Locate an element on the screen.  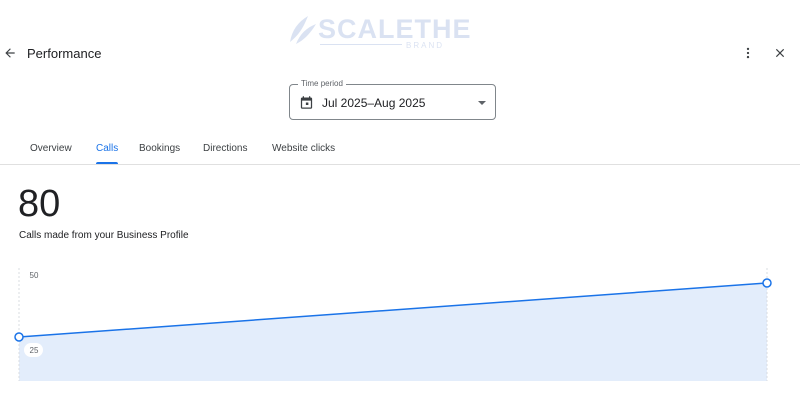
back-button is located at coordinates (10, 53).